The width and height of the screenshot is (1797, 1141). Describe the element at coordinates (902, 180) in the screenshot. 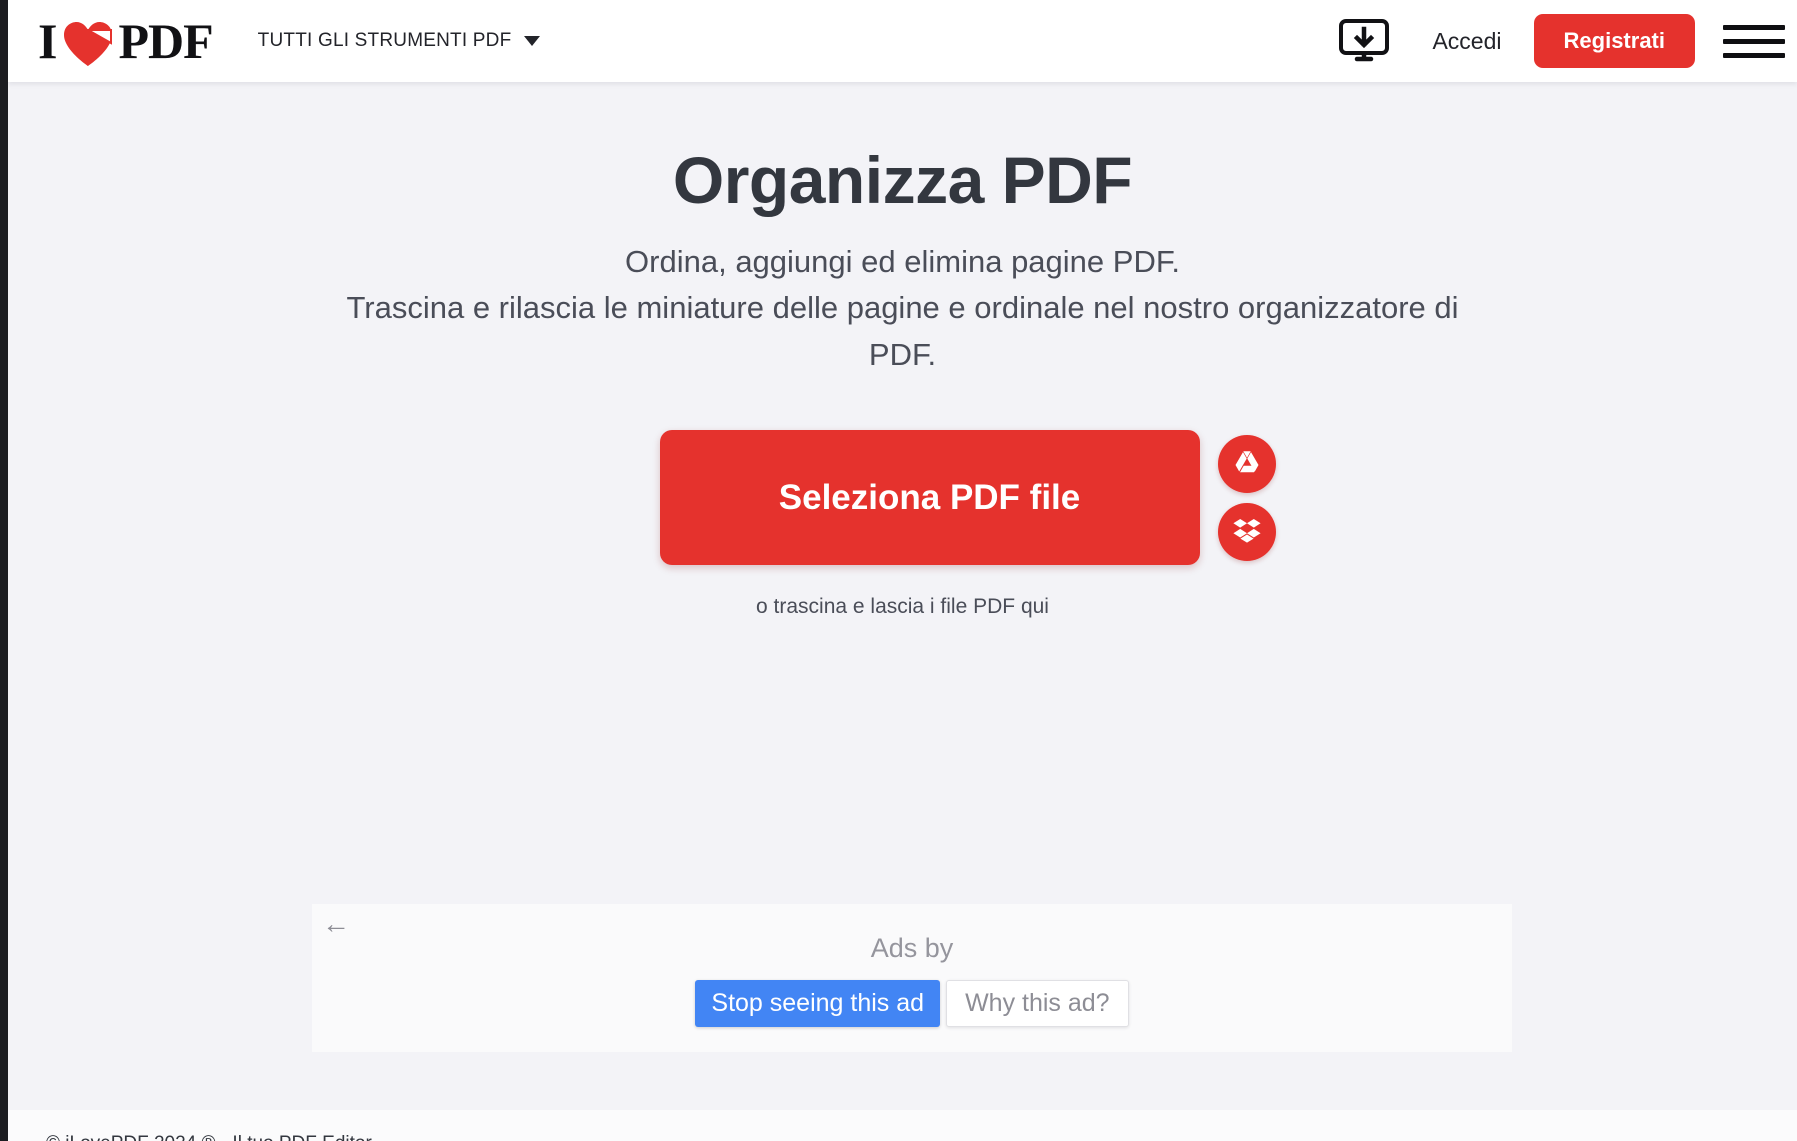

I see `page-title: Organizza PDF` at that location.